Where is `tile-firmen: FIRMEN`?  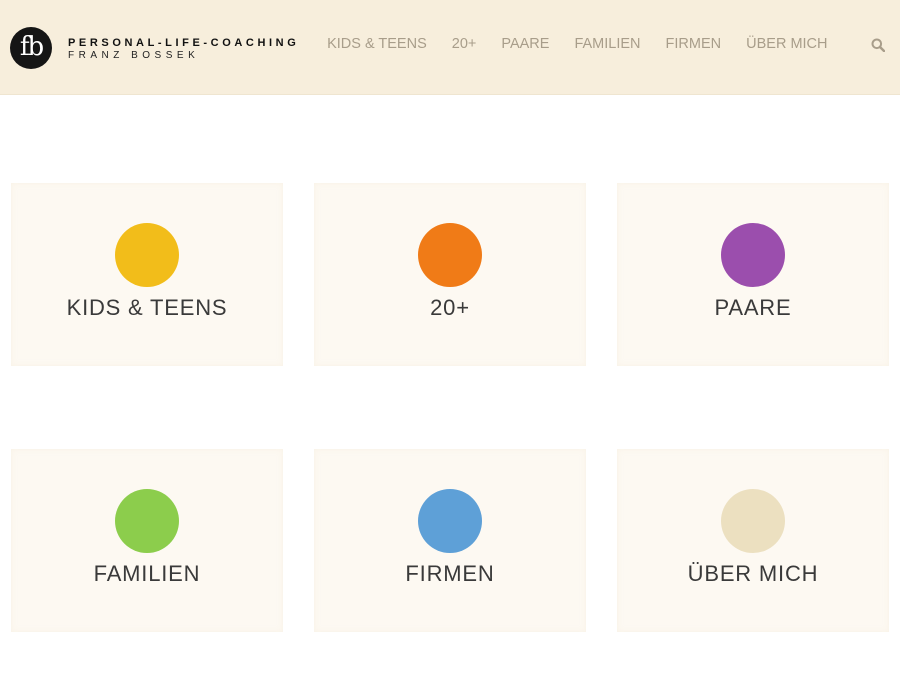
tile-firmen: FIRMEN is located at coordinates (450, 540).